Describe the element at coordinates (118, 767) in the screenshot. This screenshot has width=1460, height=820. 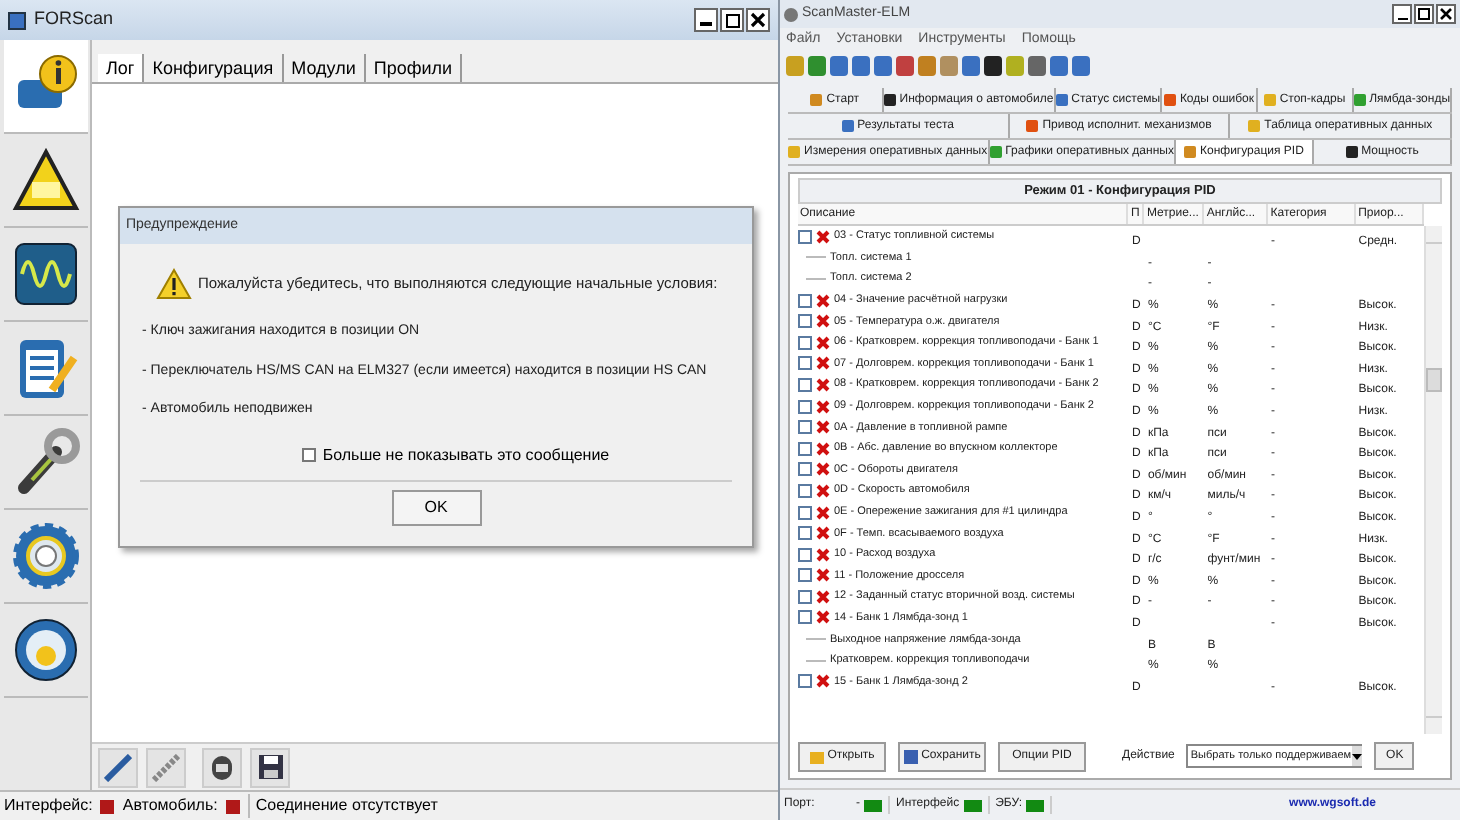
I see `connect-button` at that location.